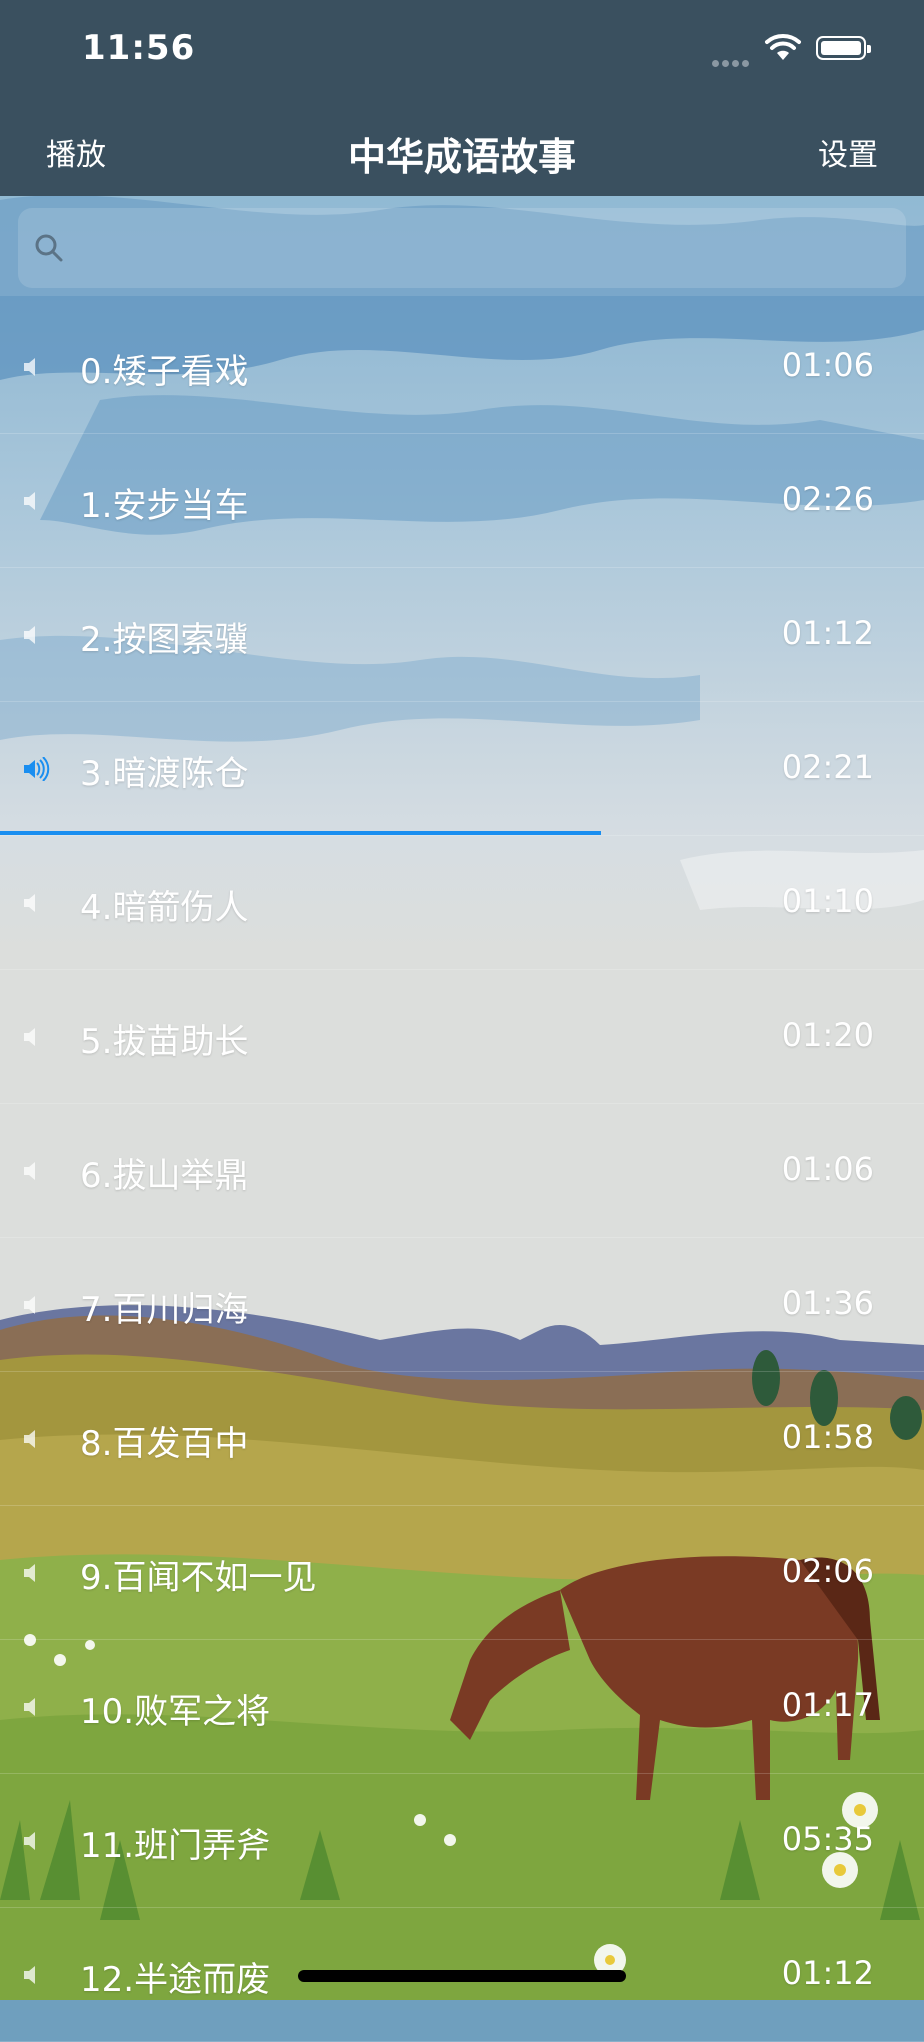 The height and width of the screenshot is (2042, 924). I want to click on settings-button: 设置, so click(848, 152).